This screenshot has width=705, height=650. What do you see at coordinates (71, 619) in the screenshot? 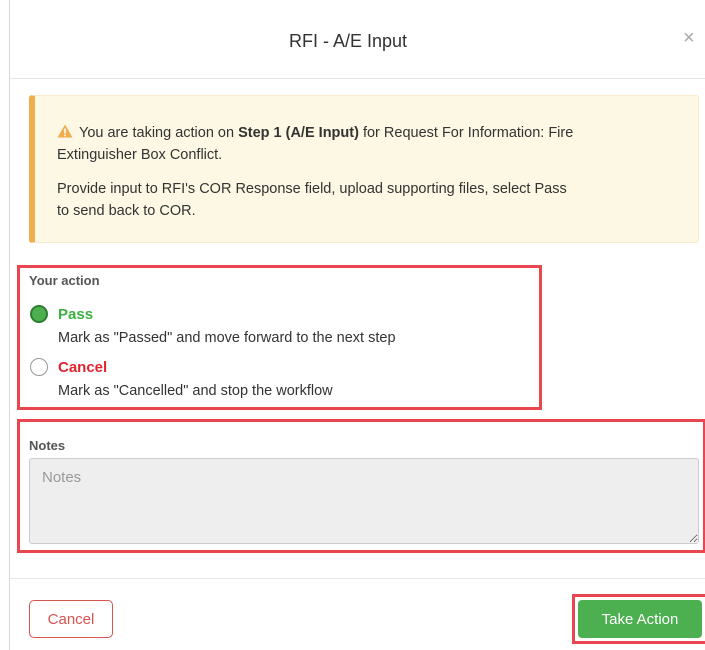
I see `cancel-button: Cancel` at bounding box center [71, 619].